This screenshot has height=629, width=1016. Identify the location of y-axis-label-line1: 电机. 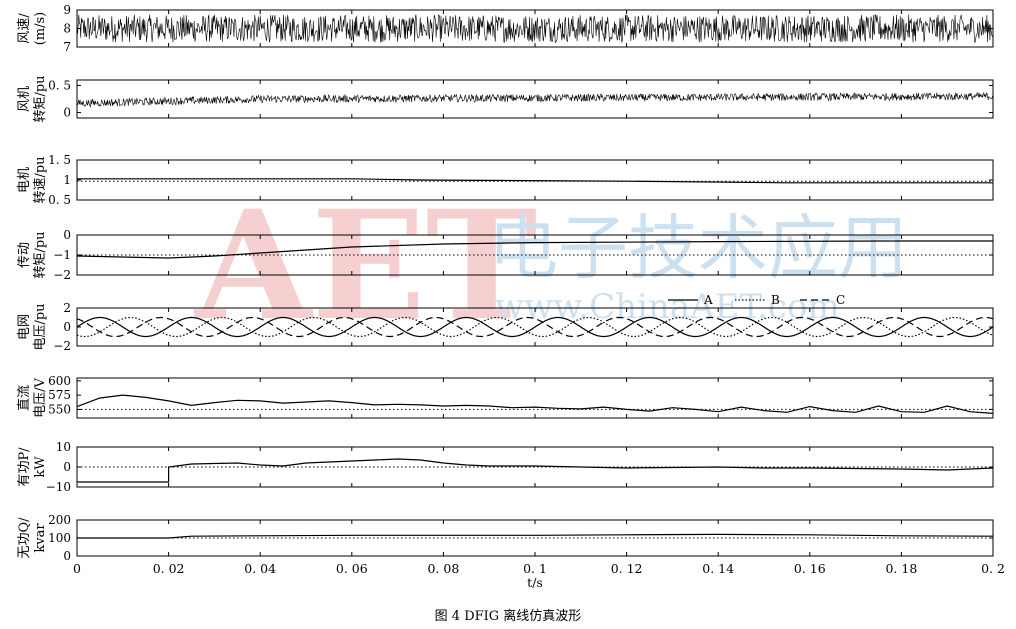
(24, 180).